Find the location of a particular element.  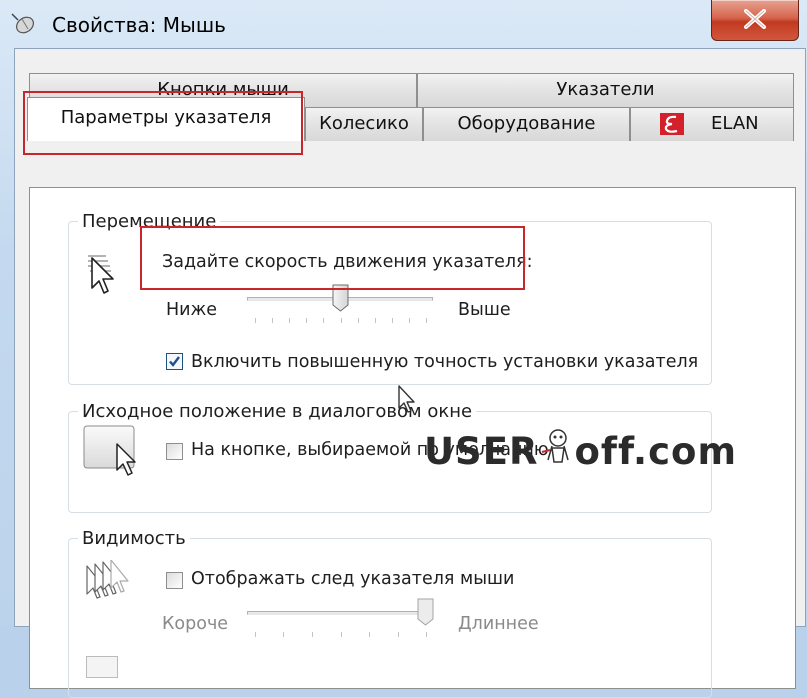

speed-slider-thumb is located at coordinates (340, 298).